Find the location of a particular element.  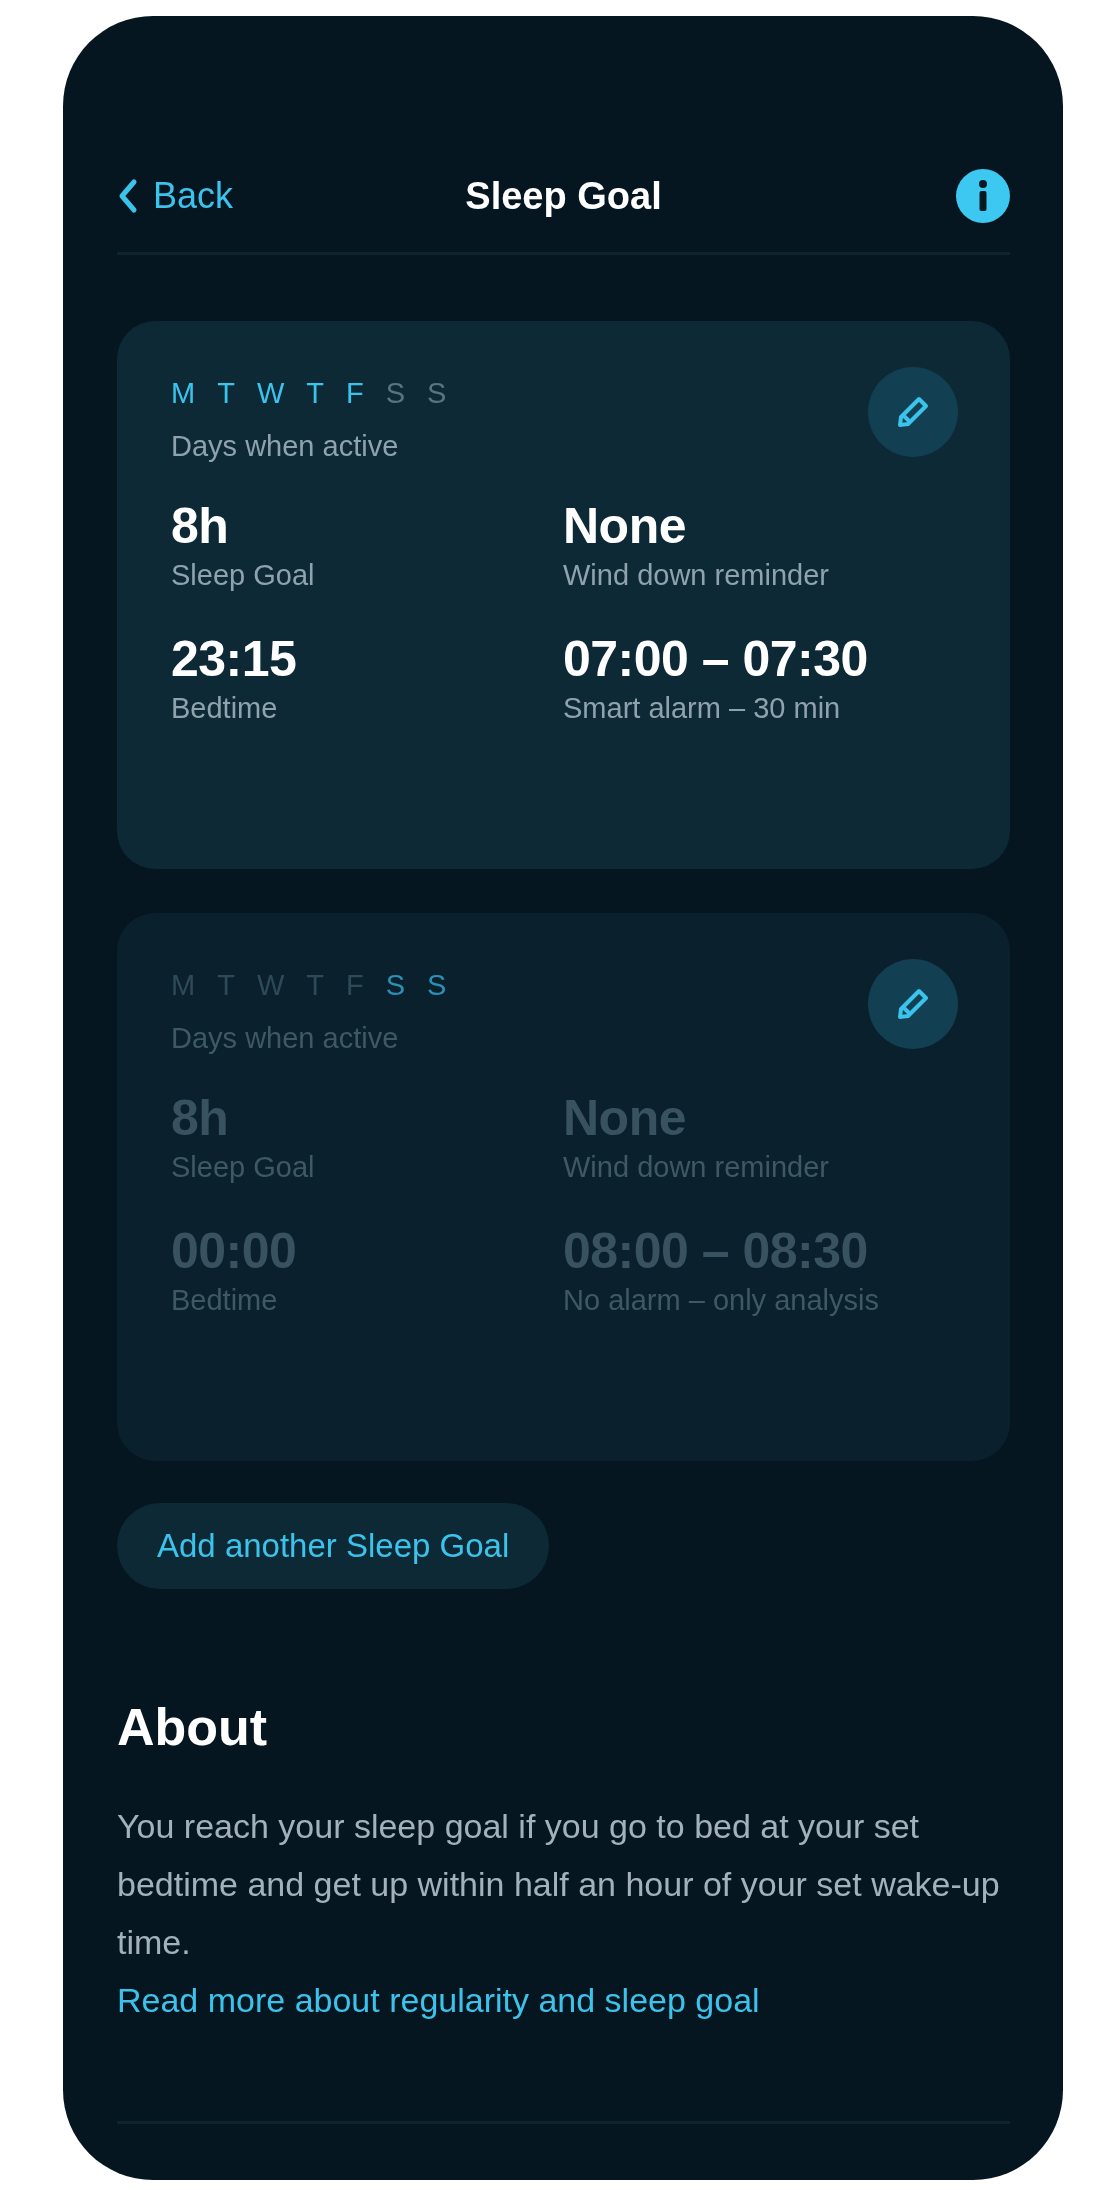

weekday-label: M is located at coordinates (183, 393).